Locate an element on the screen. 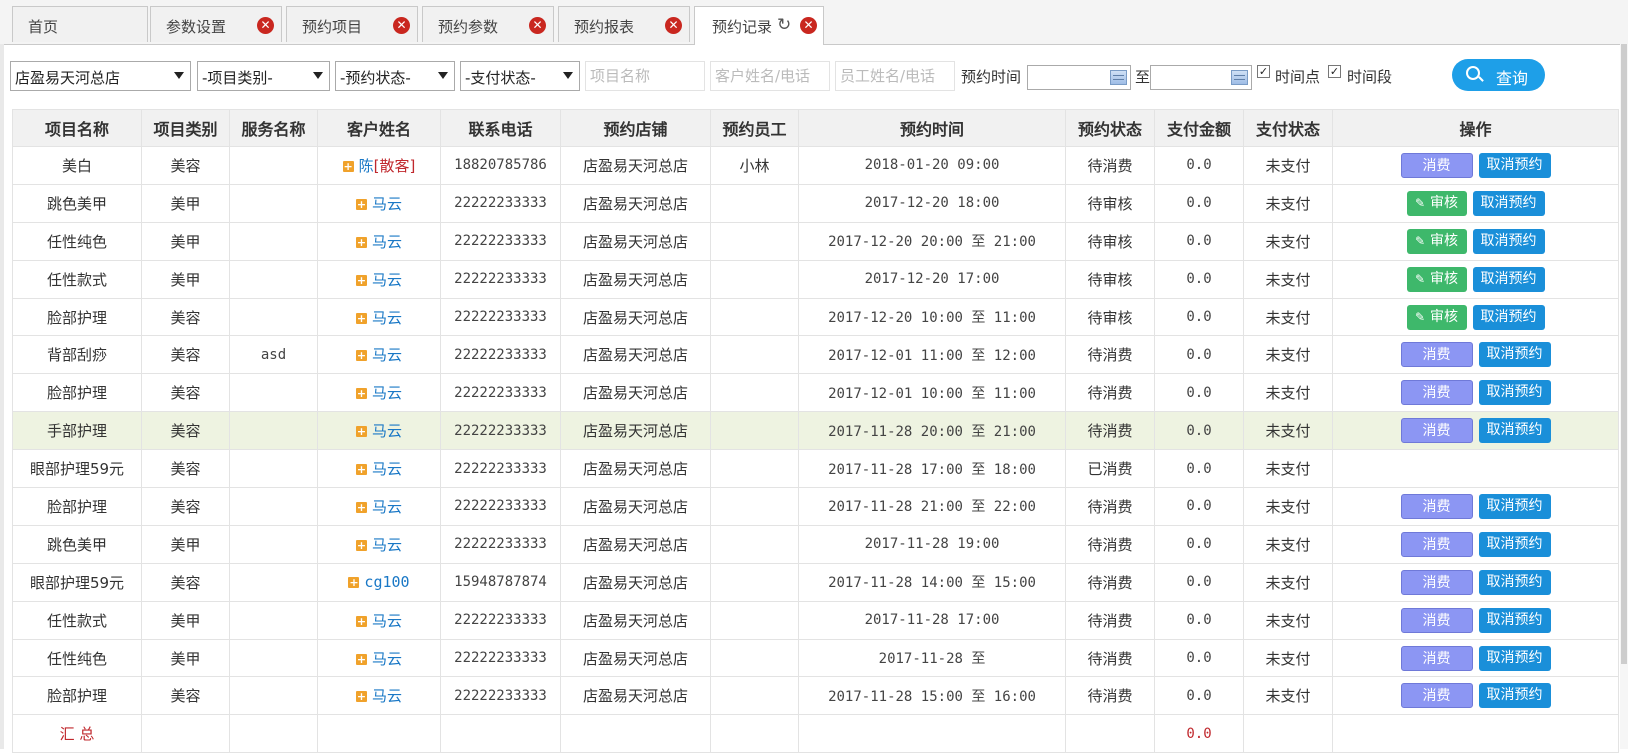  customer-name-link: cg100 is located at coordinates (386, 582).